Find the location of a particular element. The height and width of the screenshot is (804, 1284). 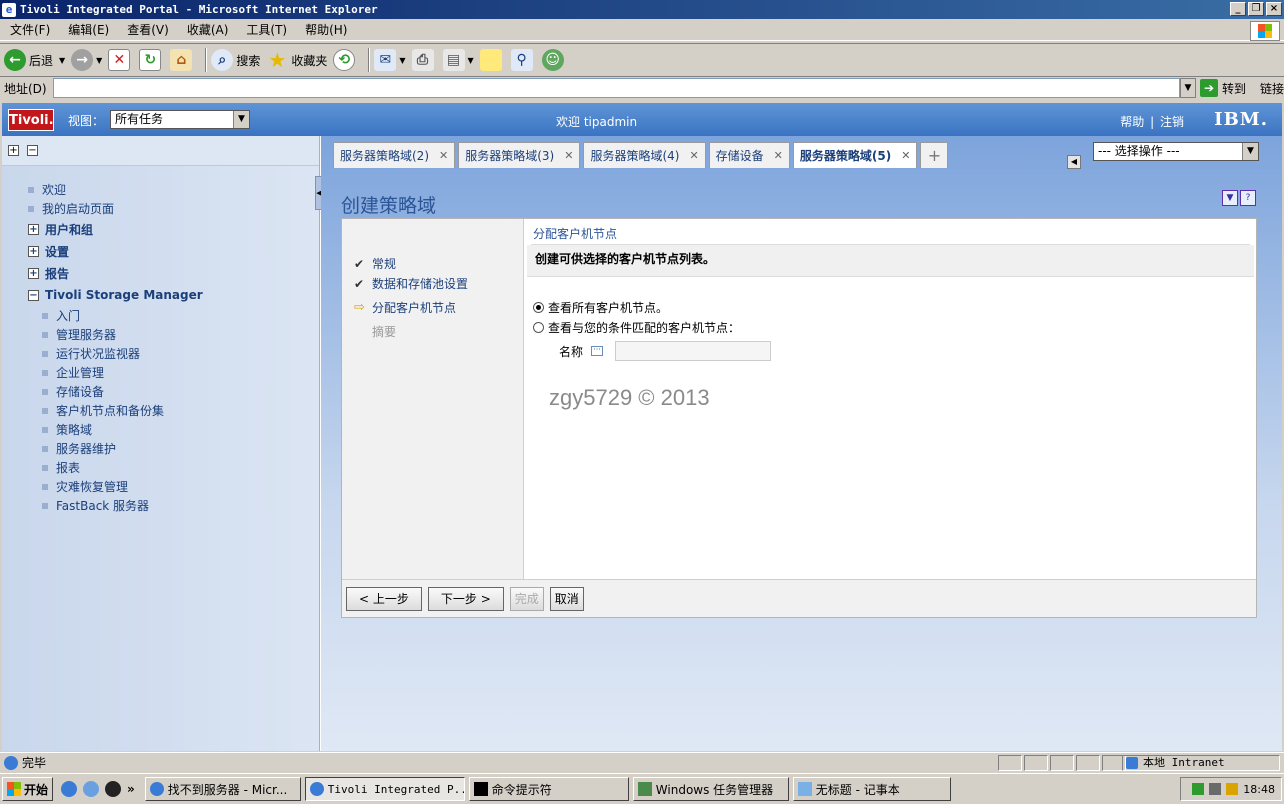

start-button: 开始 is located at coordinates (28, 789).